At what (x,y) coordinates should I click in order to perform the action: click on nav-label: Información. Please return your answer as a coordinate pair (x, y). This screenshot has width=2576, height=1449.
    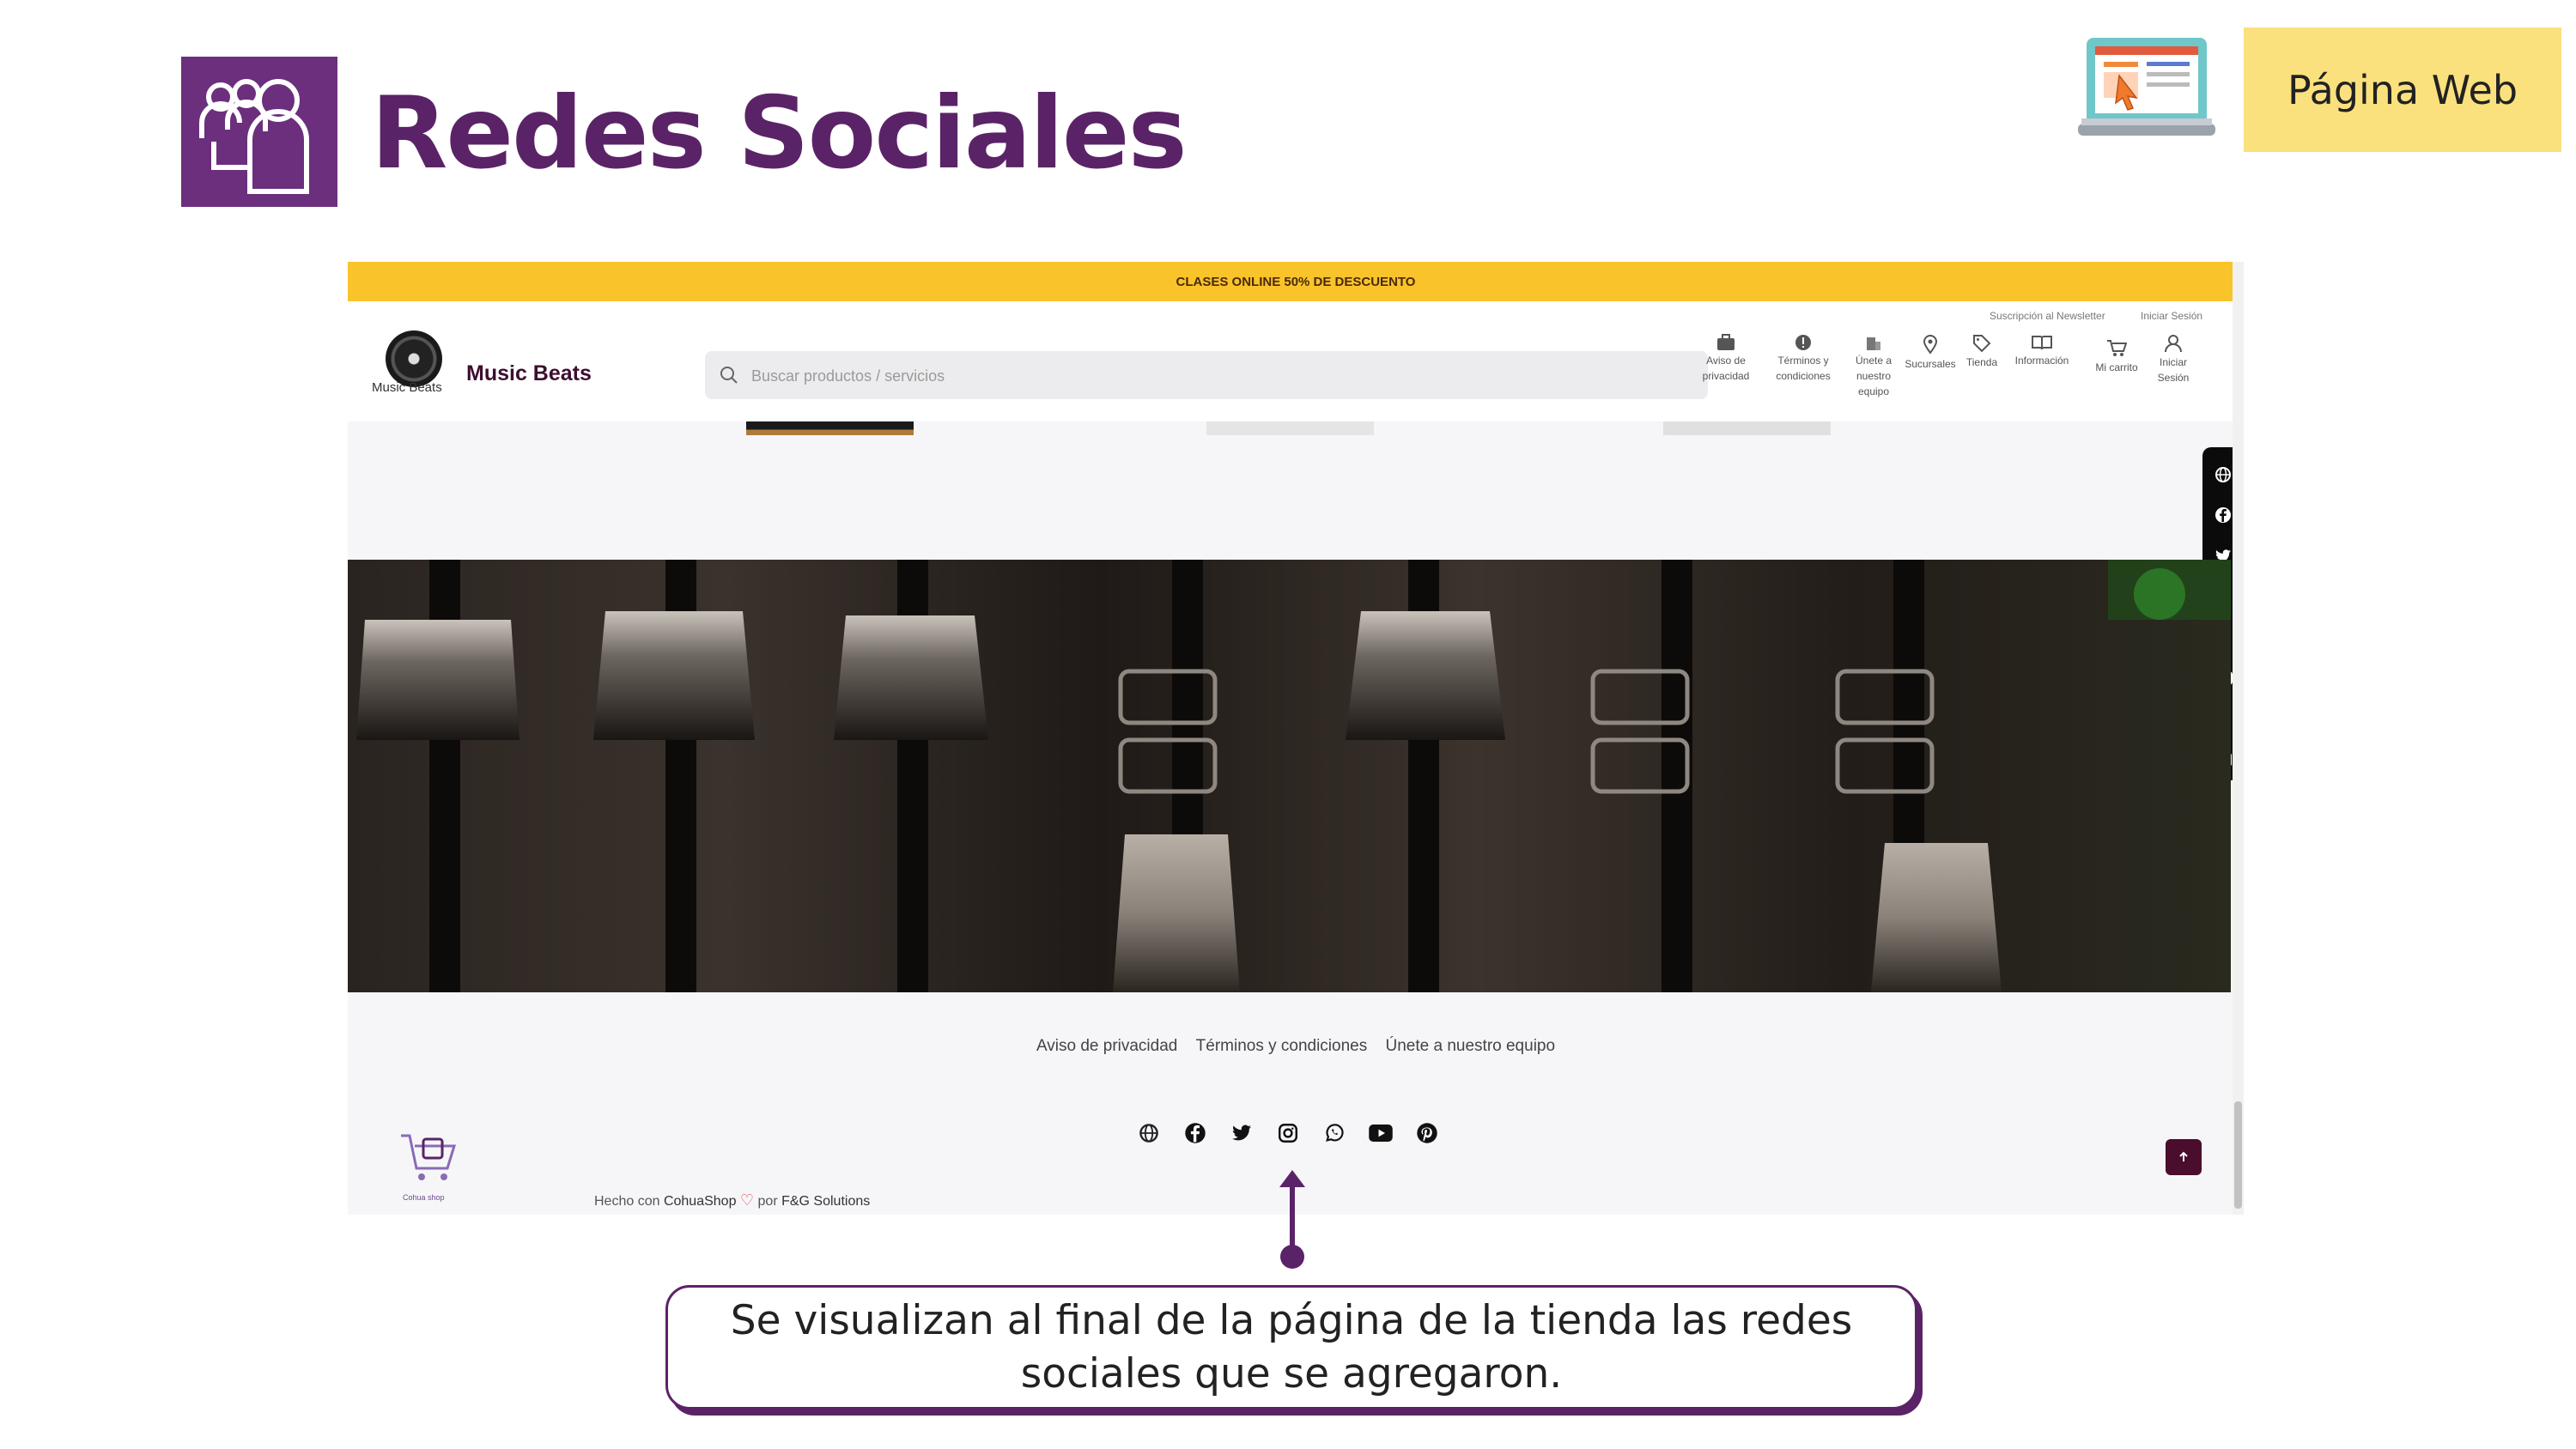
    Looking at the image, I should click on (2041, 361).